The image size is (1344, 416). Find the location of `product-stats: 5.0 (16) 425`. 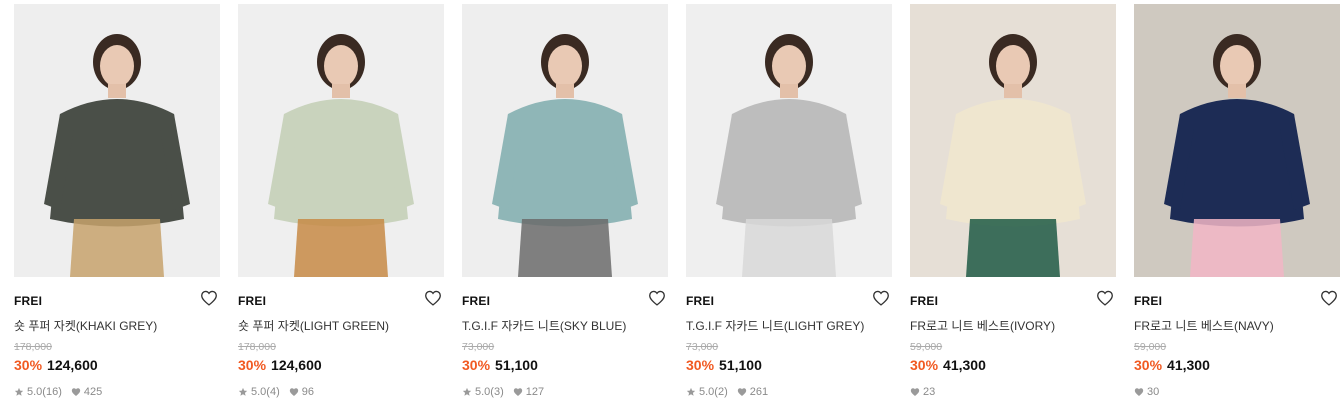

product-stats: 5.0 (16) 425 is located at coordinates (62, 392).